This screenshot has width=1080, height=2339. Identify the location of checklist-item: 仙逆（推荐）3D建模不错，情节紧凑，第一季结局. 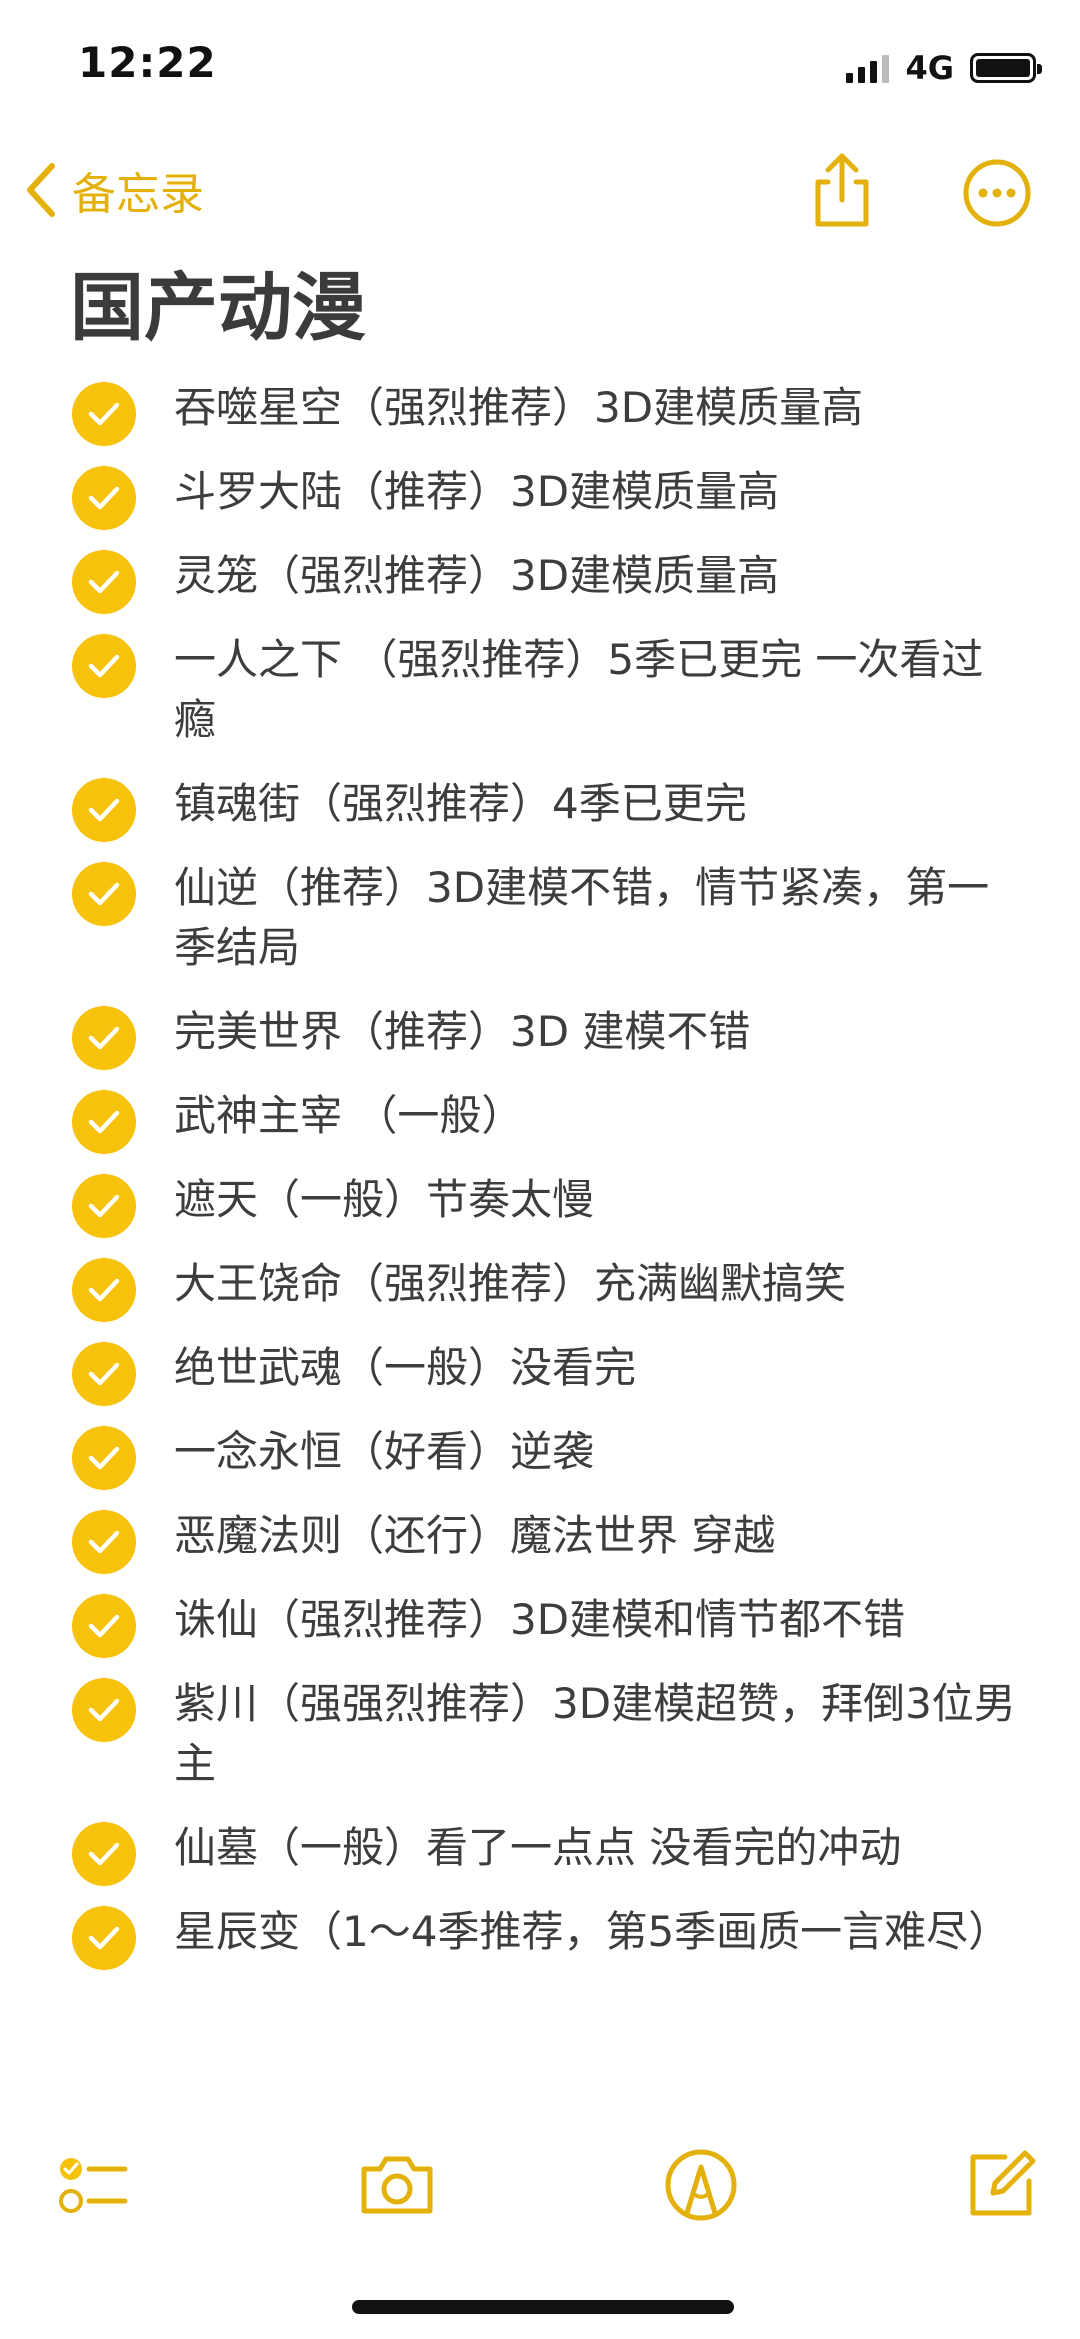
(540, 924).